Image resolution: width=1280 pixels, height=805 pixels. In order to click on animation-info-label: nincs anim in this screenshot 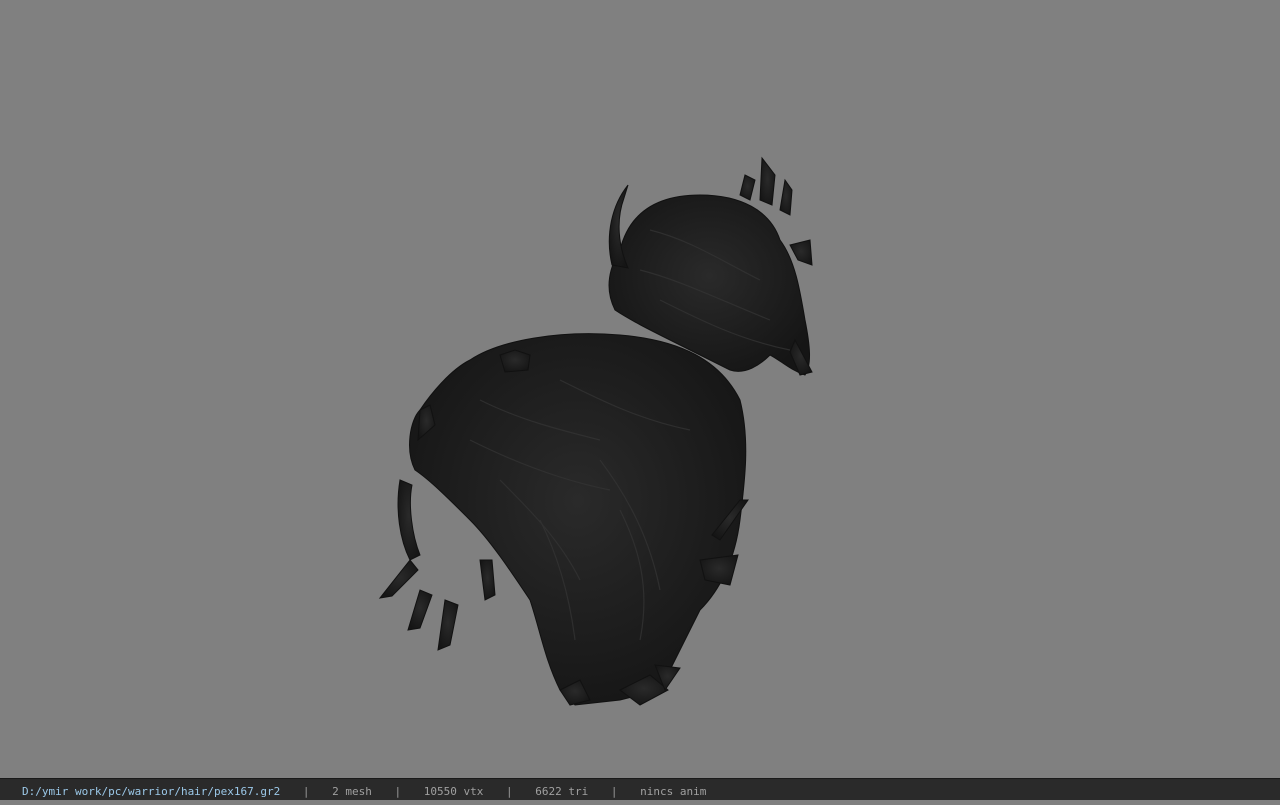, I will do `click(673, 791)`.